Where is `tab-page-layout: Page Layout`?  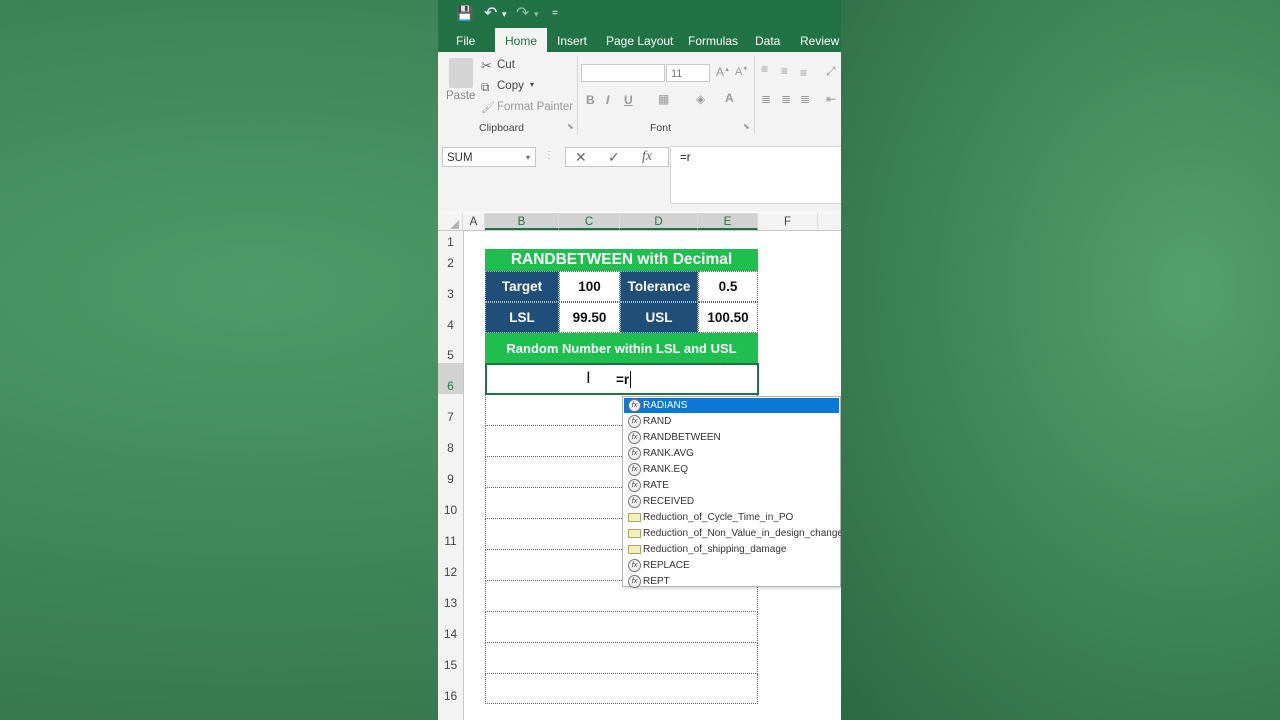
tab-page-layout: Page Layout is located at coordinates (639, 40).